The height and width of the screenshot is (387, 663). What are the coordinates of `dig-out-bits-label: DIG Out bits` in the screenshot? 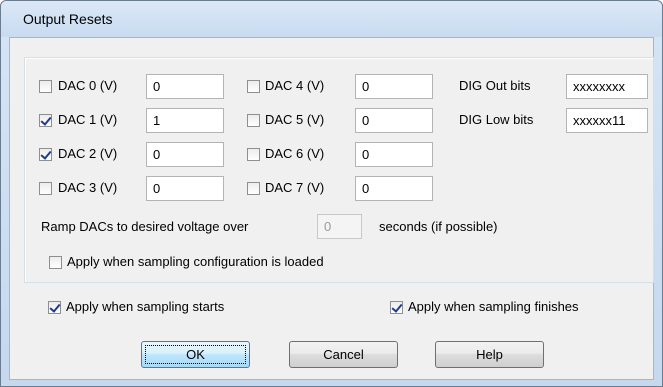 It's located at (495, 85).